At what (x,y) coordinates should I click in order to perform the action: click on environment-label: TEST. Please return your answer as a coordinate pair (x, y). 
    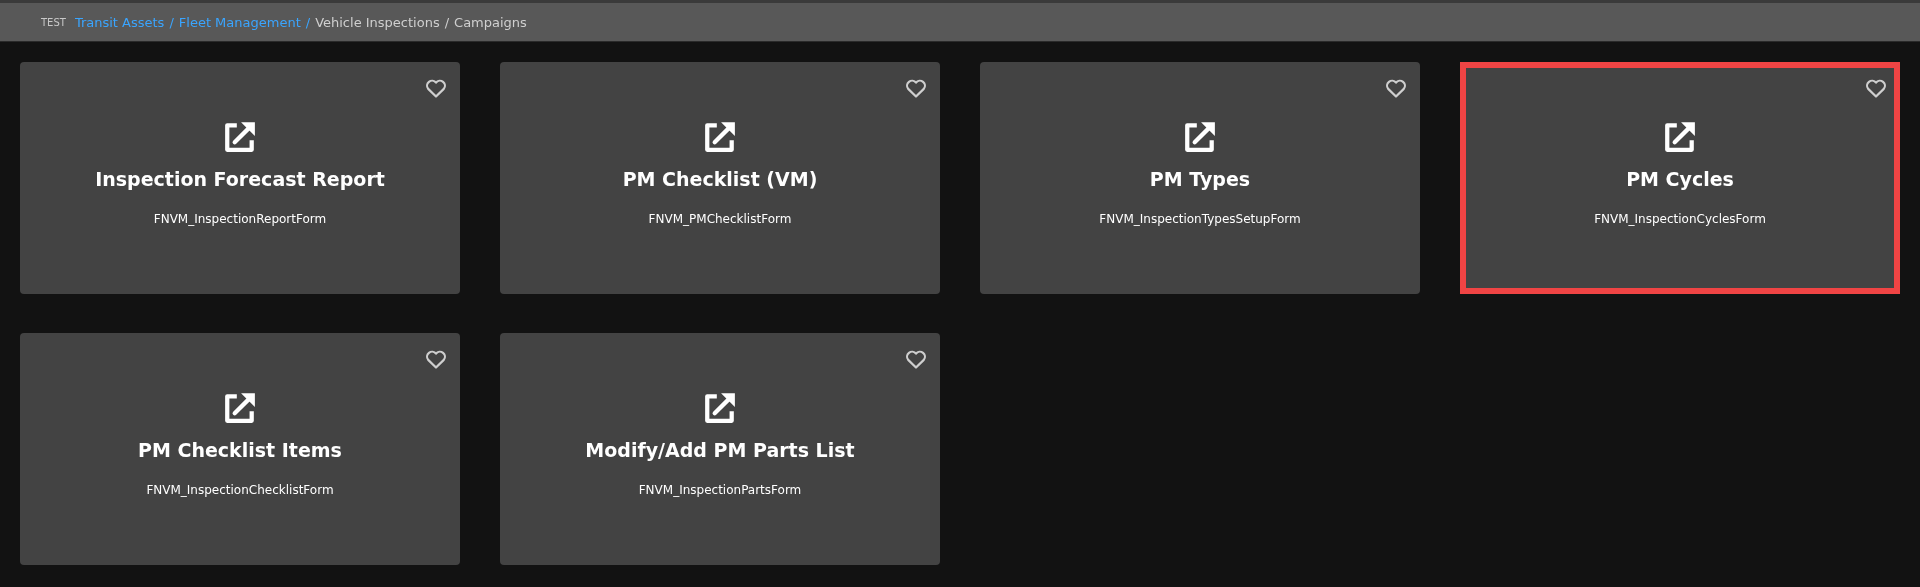
    Looking at the image, I should click on (53, 22).